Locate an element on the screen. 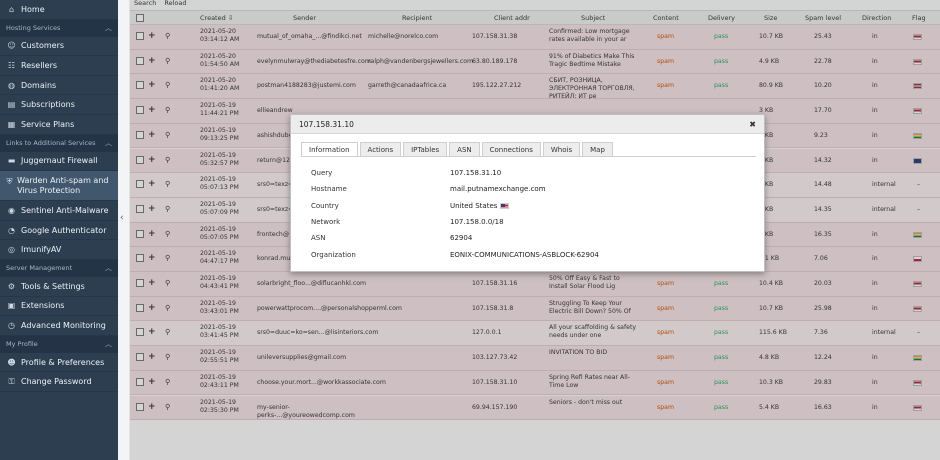 This screenshot has width=940, height=460. sidebar-item-warden-anti-spam-and-virus-protection: ⛨ Warden Anti-spam and Virus Protection is located at coordinates (59, 186).